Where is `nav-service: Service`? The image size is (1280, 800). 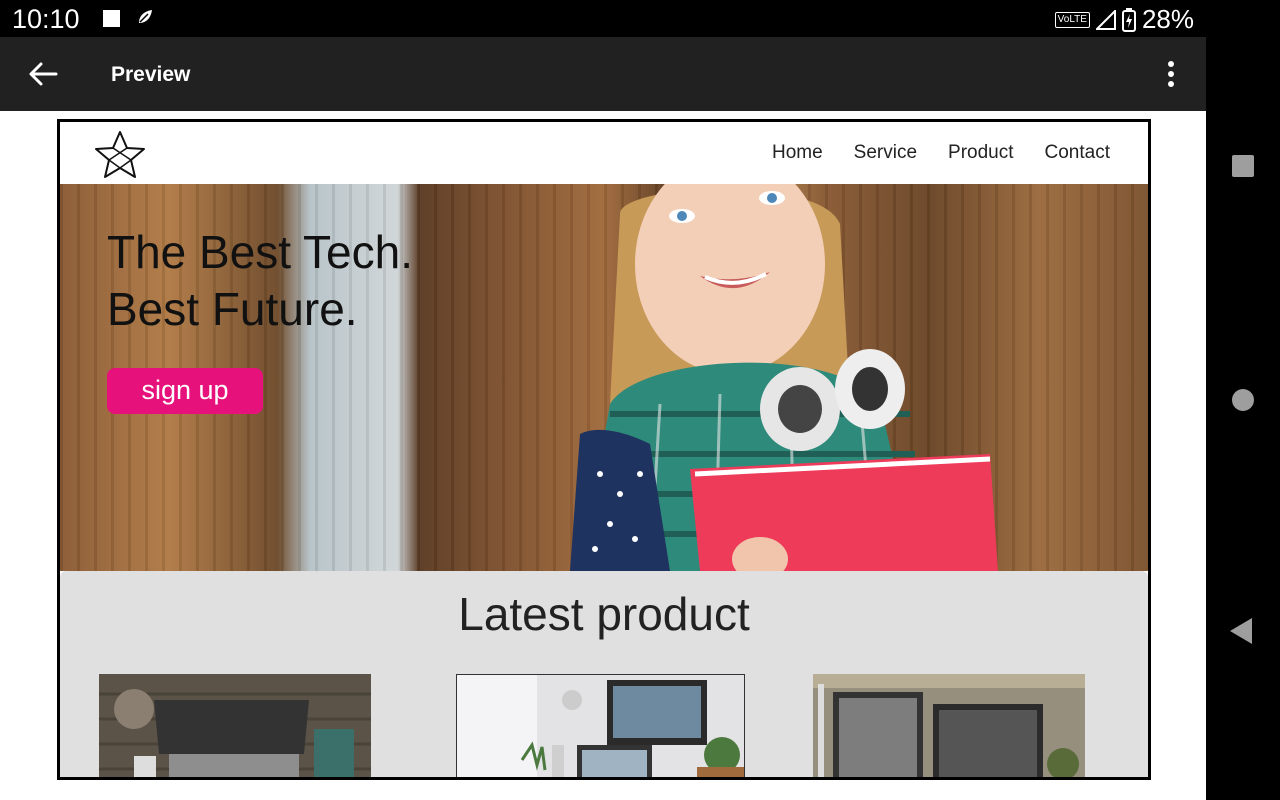
nav-service: Service is located at coordinates (885, 153).